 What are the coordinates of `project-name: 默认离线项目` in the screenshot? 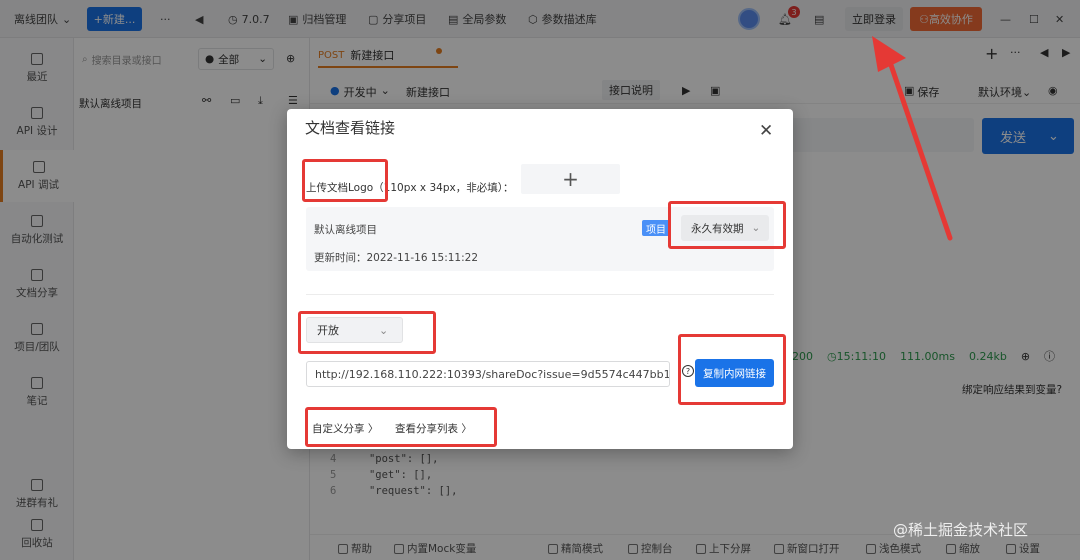 It's located at (345, 230).